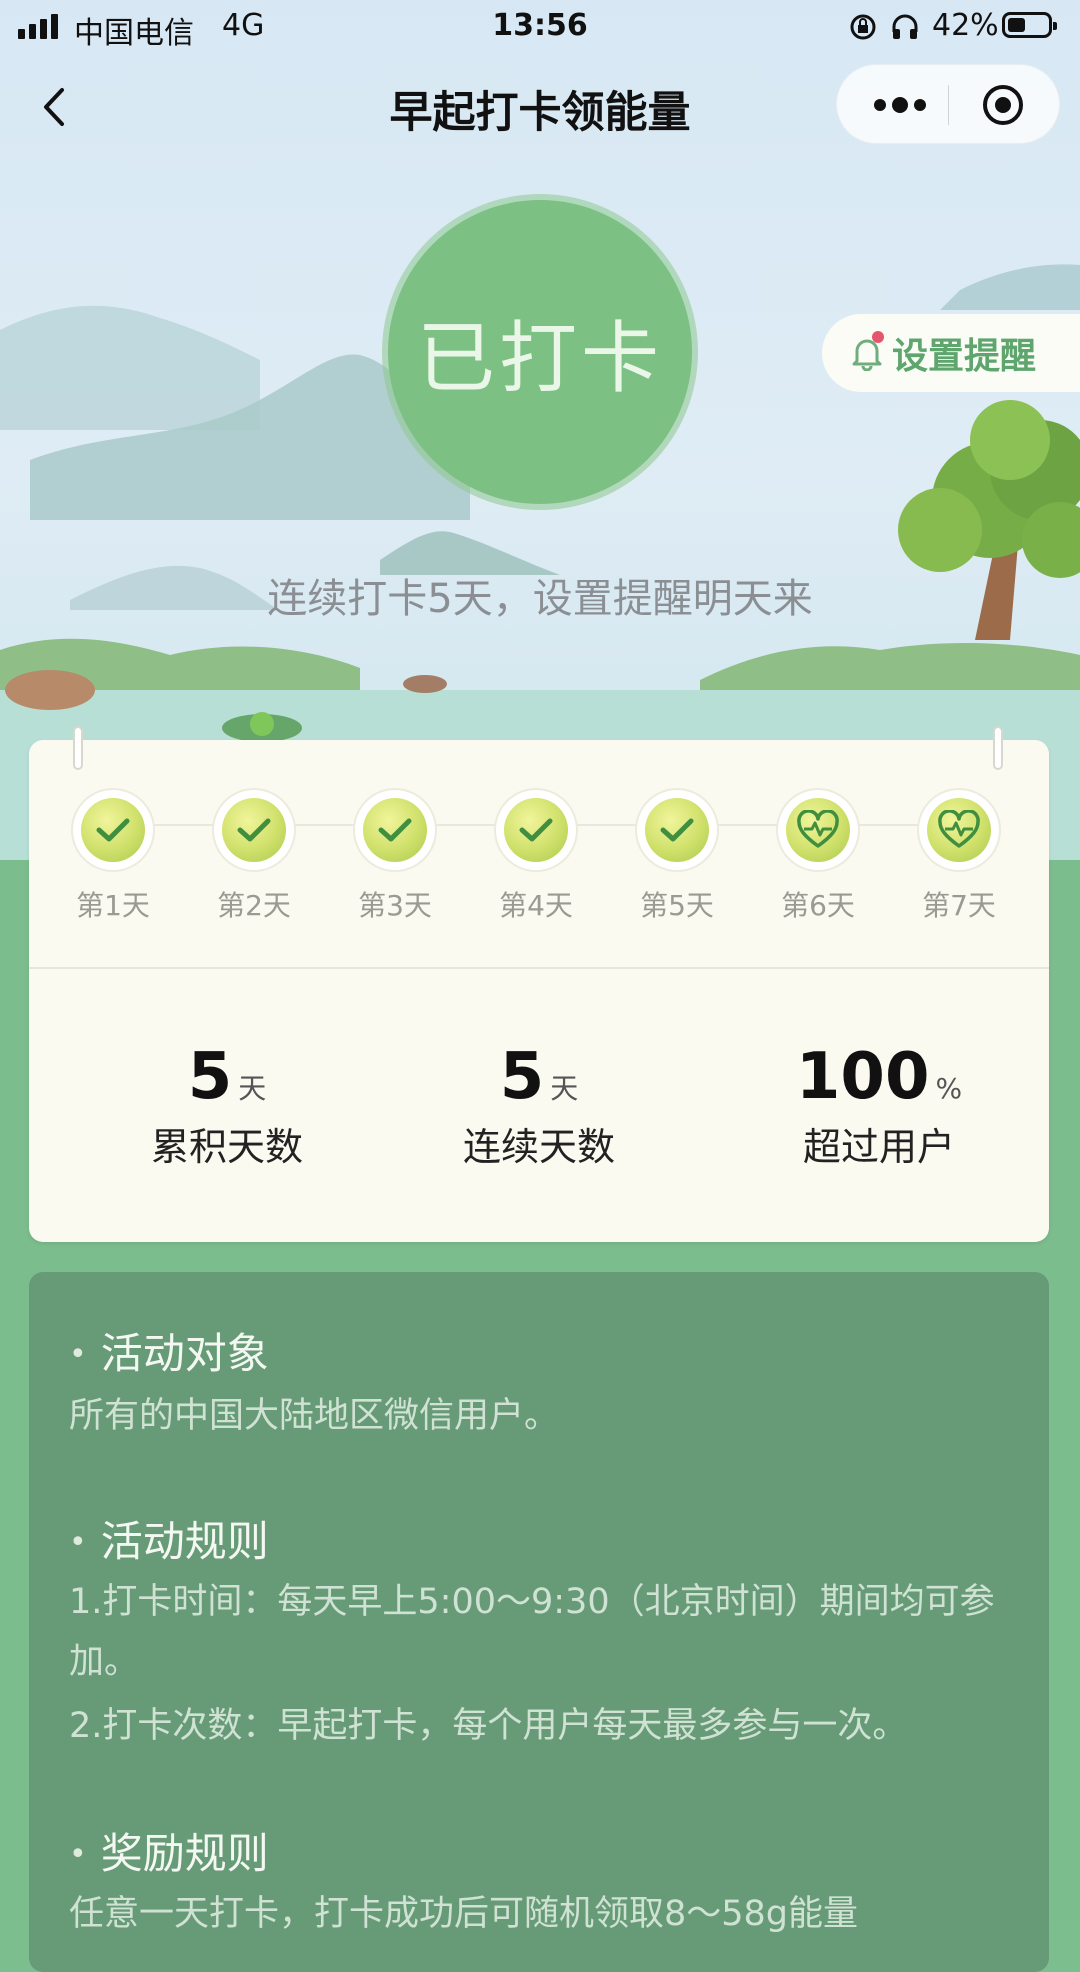 This screenshot has height=1972, width=1080. I want to click on day-2-item: 第2天, so click(254, 857).